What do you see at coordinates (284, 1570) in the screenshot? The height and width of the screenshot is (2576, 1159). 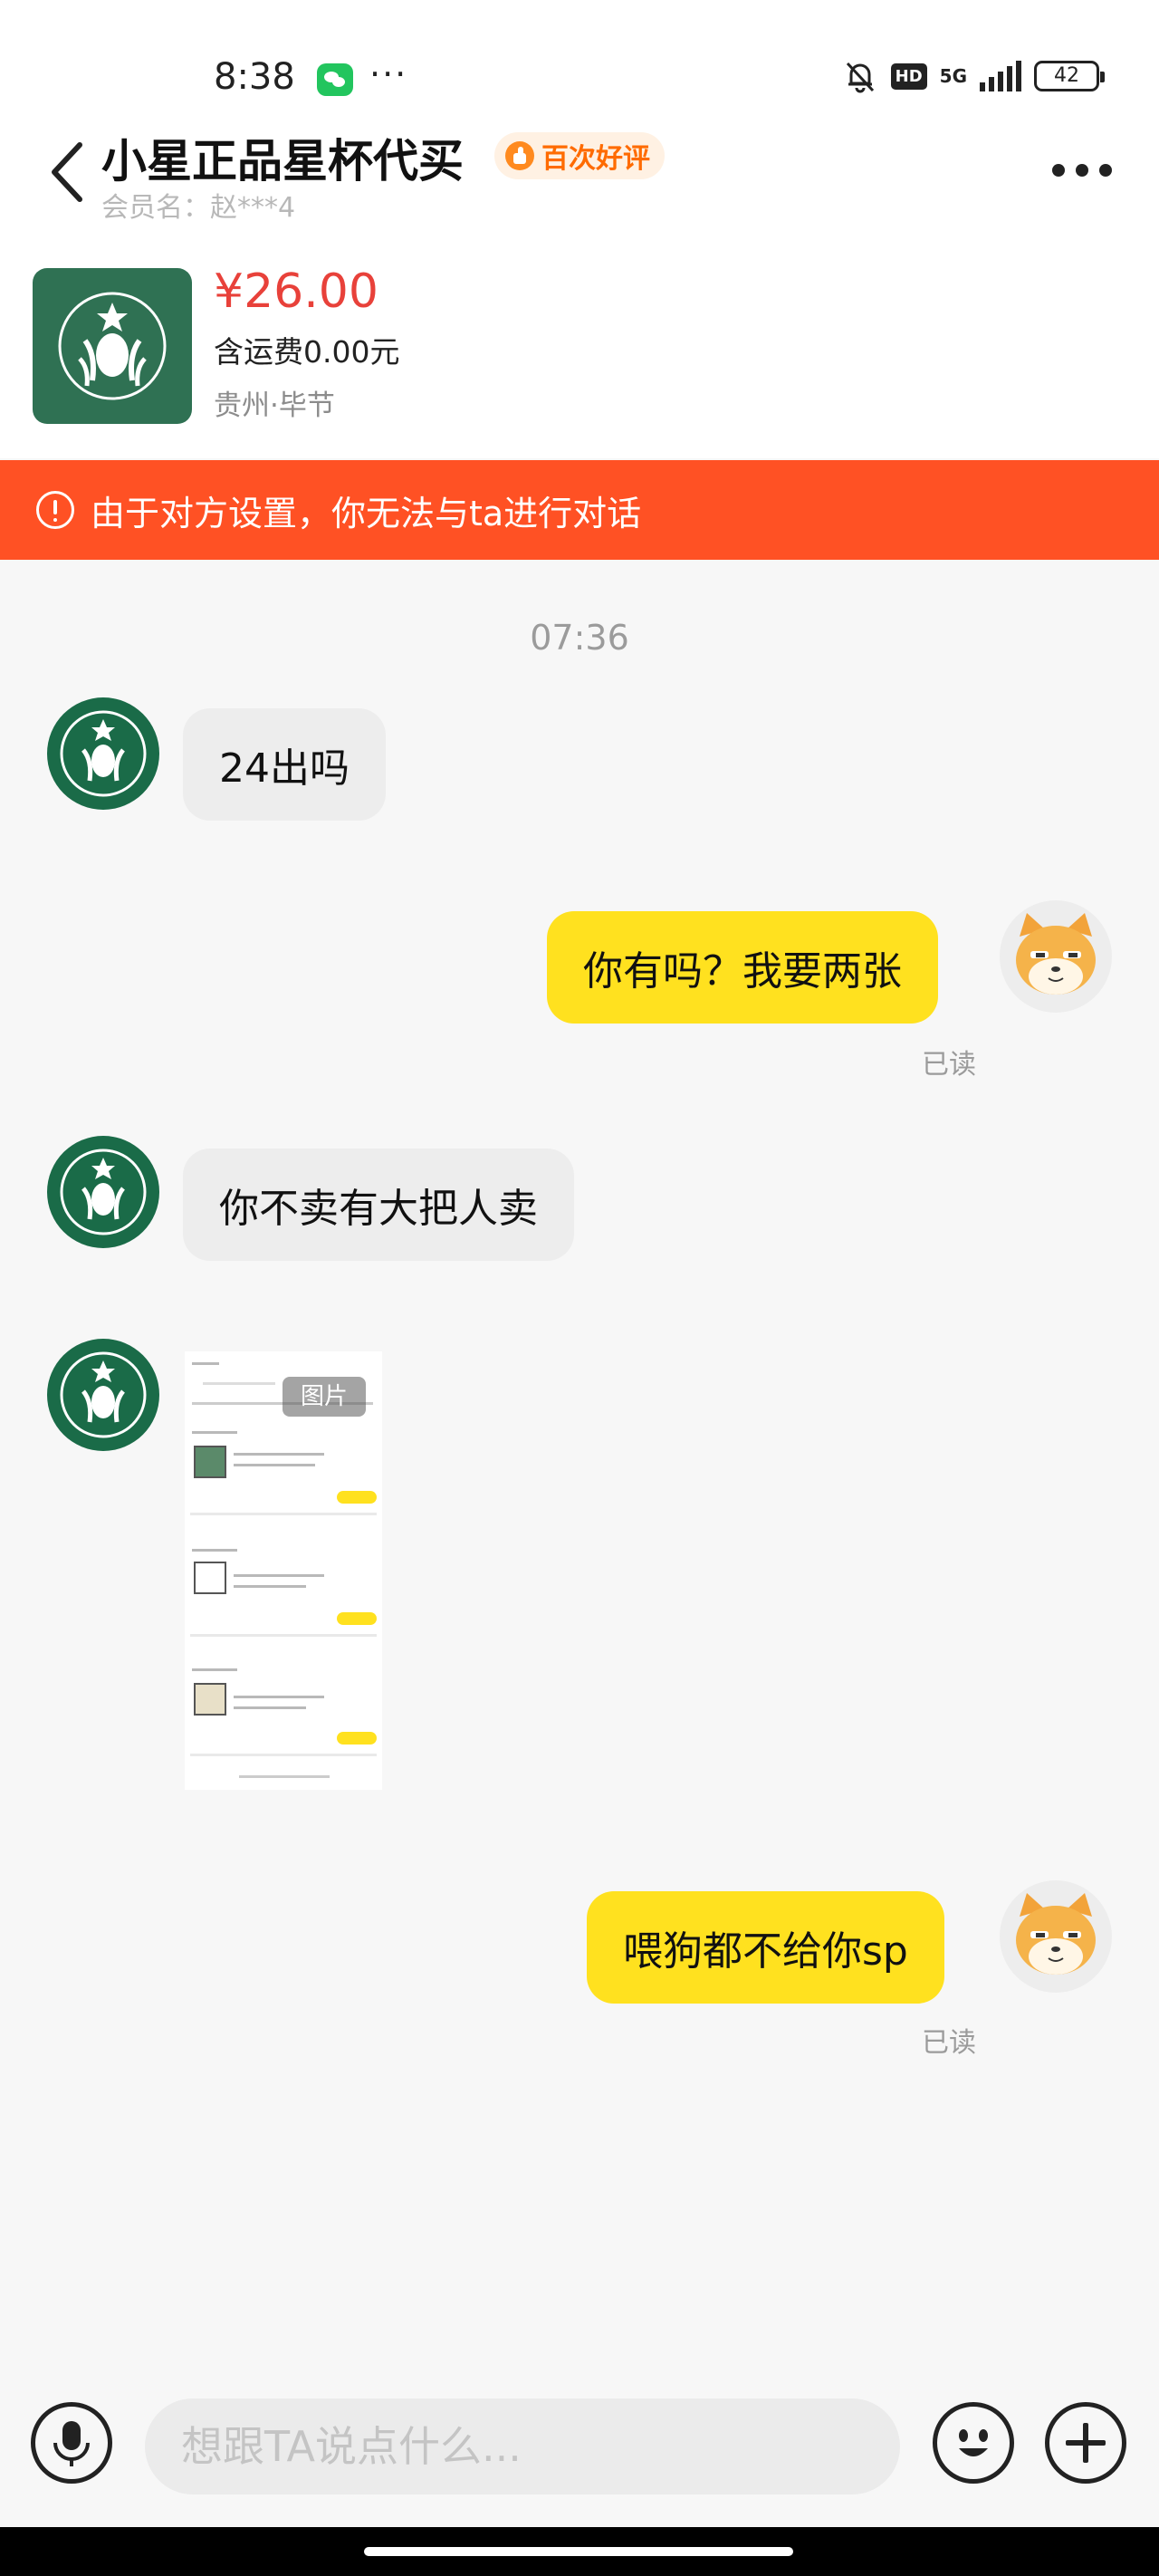 I see `image-message: 图片` at bounding box center [284, 1570].